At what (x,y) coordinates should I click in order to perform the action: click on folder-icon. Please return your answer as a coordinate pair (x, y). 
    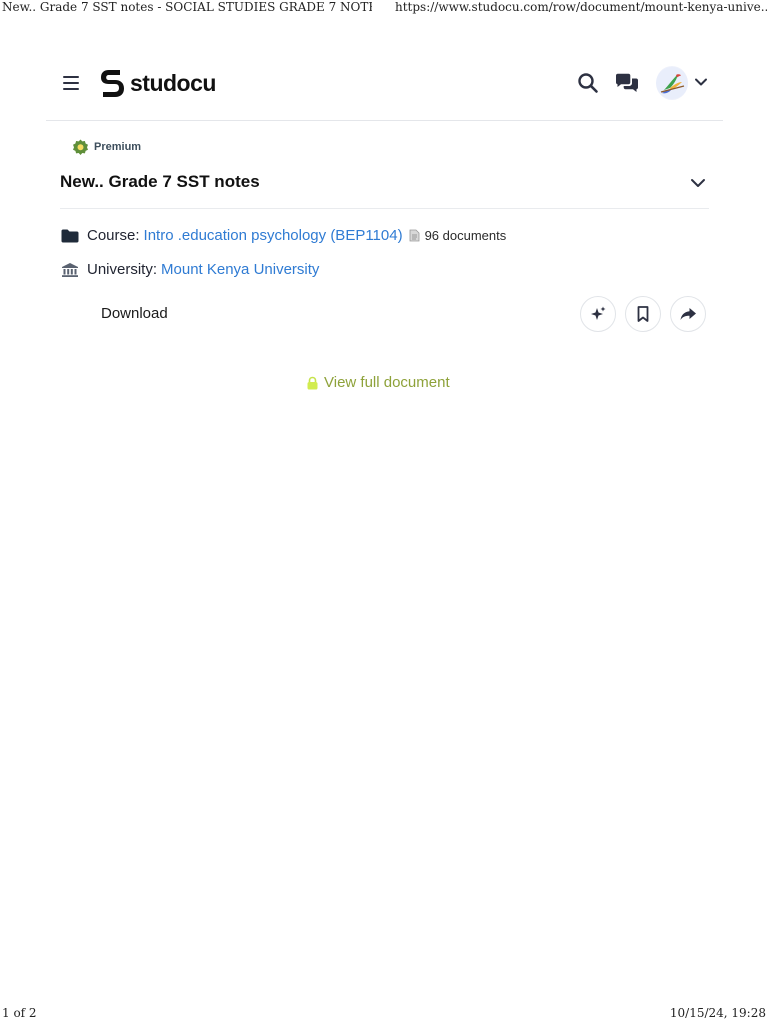
    Looking at the image, I should click on (70, 235).